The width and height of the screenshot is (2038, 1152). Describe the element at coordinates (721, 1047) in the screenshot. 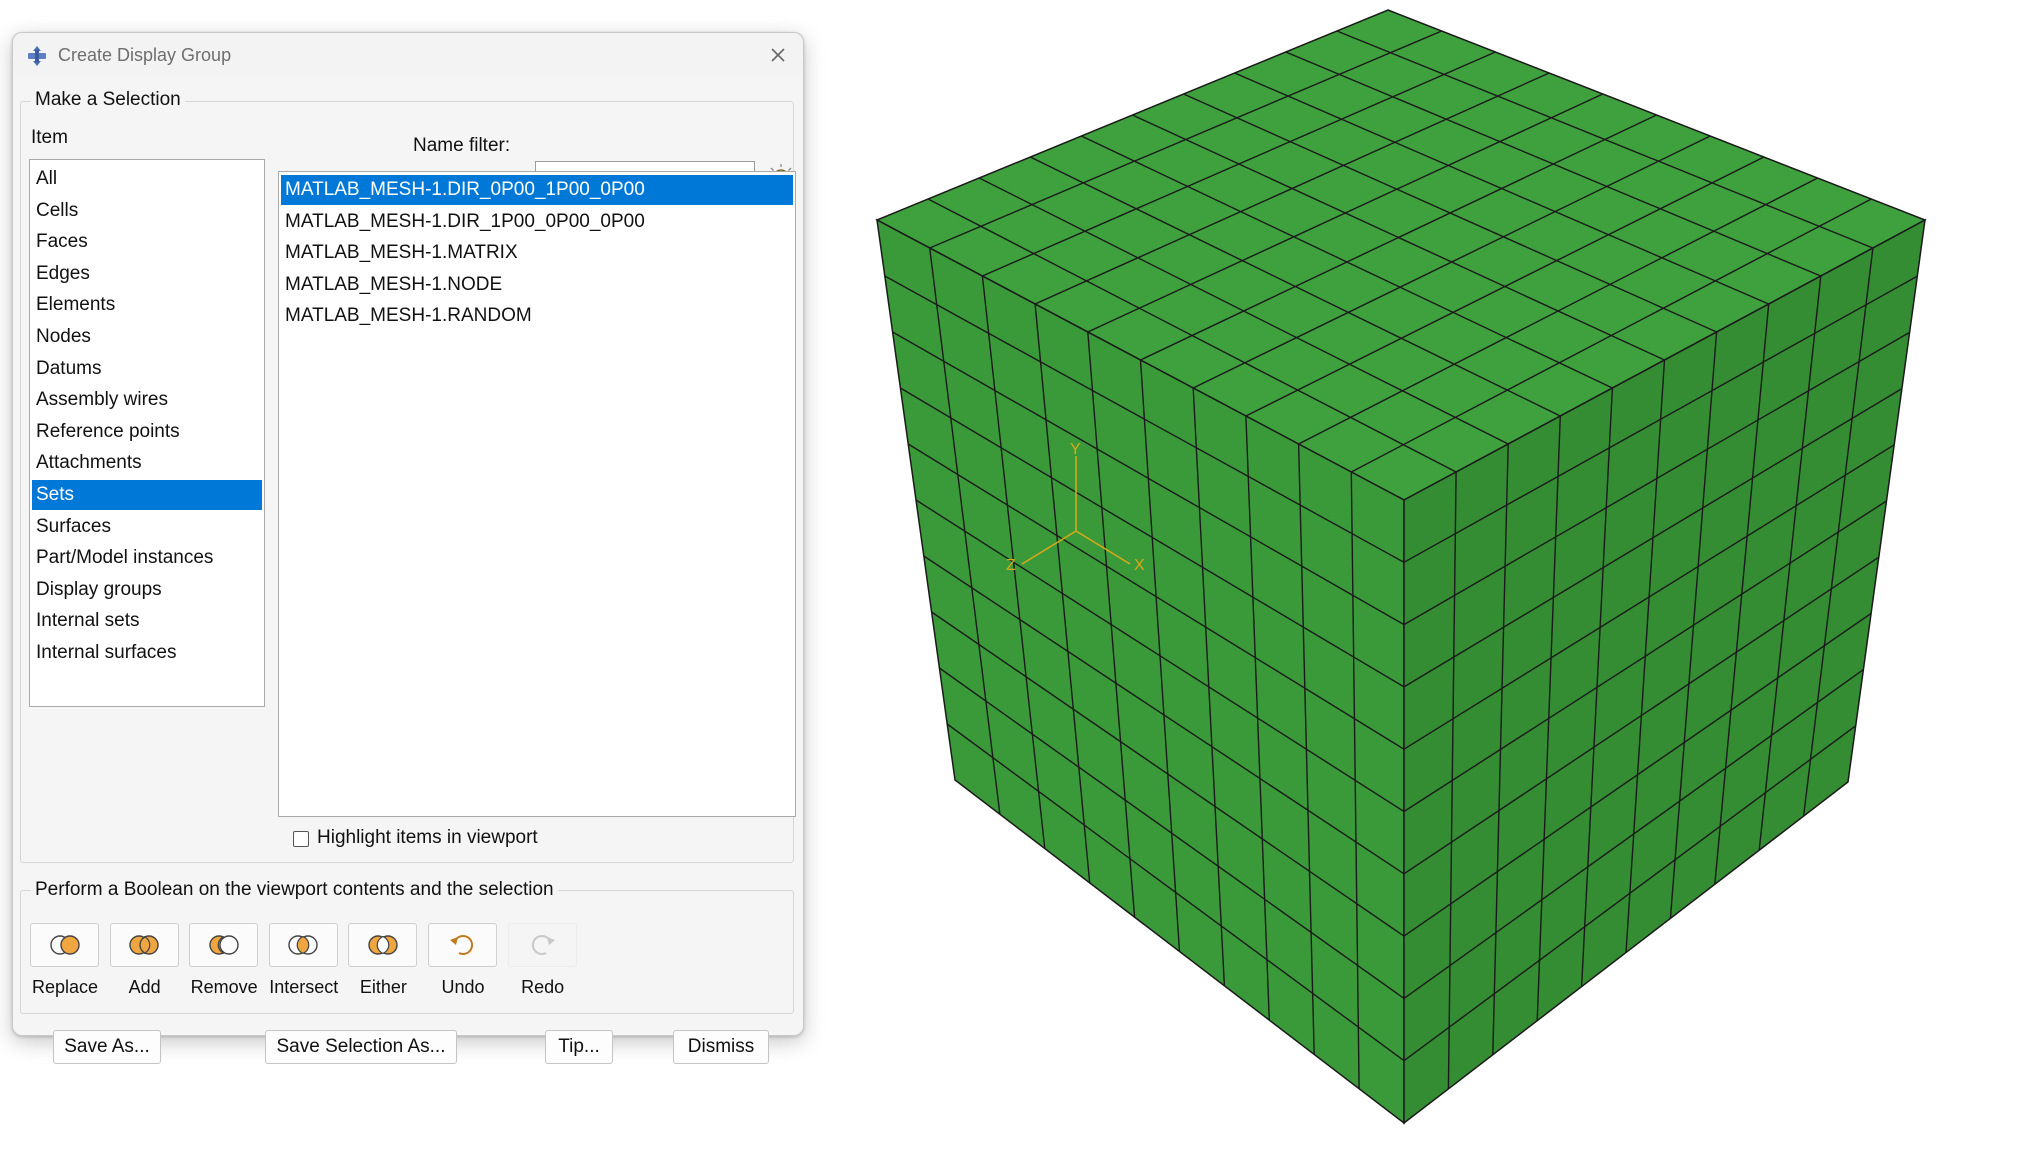

I see `dismiss-button: Dismiss` at that location.